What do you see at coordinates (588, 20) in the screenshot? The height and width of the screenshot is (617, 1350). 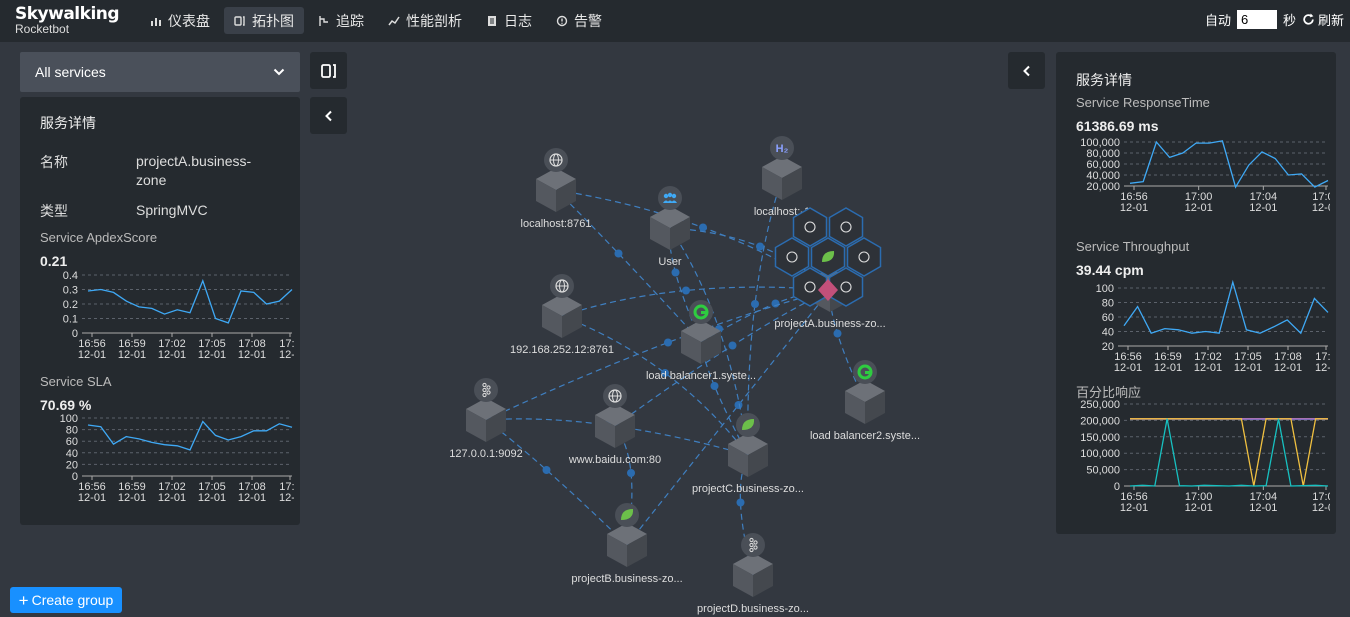 I see `nav-alarm-label: 告警` at bounding box center [588, 20].